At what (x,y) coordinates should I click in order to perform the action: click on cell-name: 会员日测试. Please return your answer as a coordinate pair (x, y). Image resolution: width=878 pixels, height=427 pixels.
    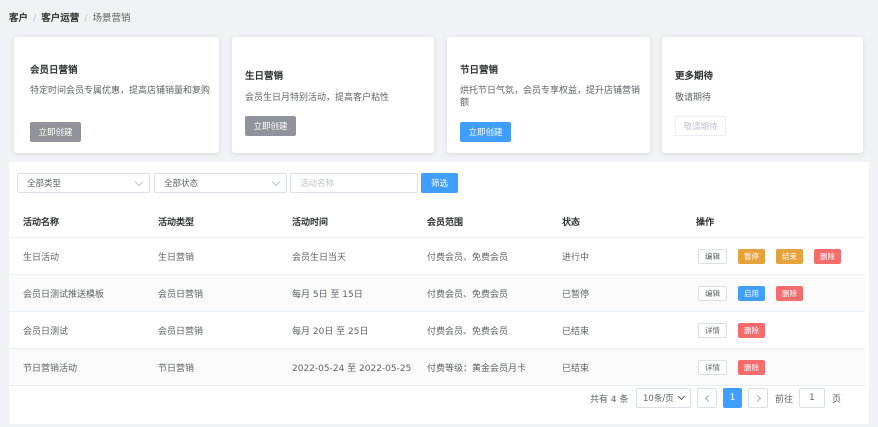
    Looking at the image, I should click on (46, 331).